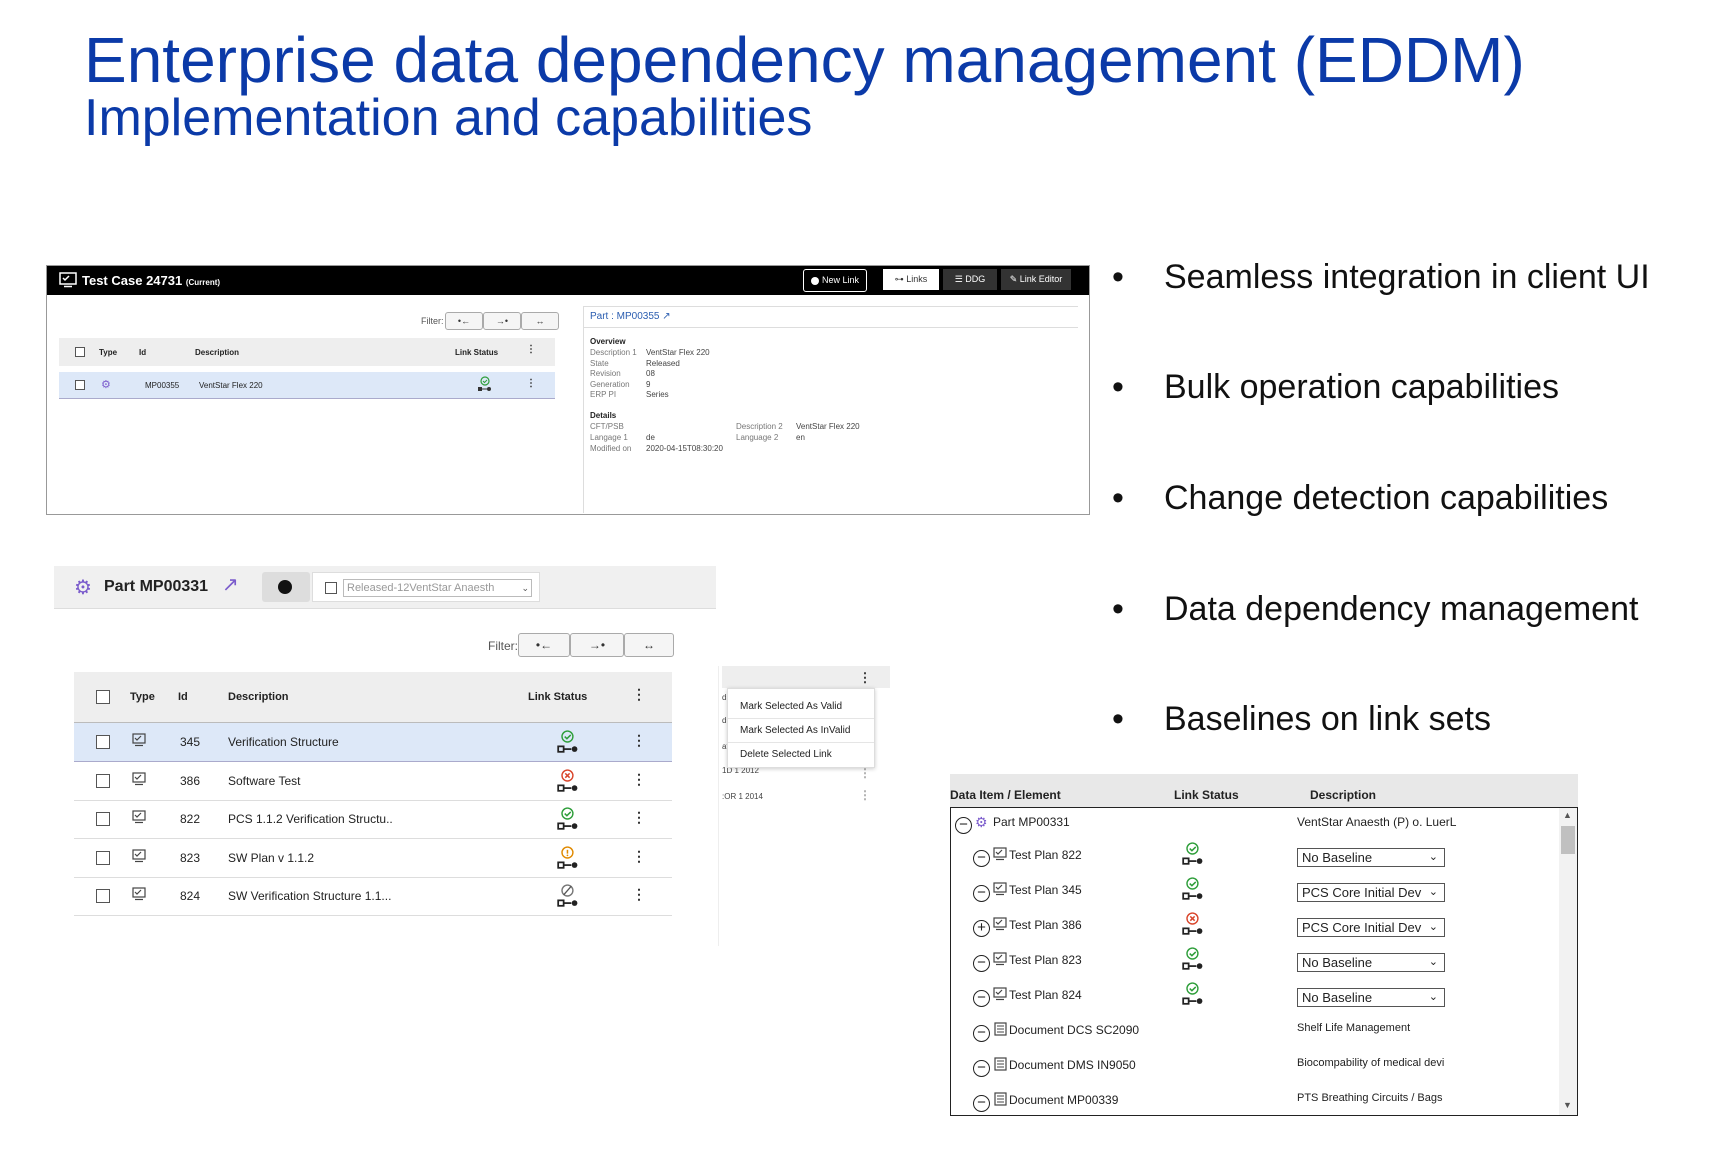 The width and height of the screenshot is (1736, 1152). I want to click on baseline-selector: Released-12VentStar Anaesth ⌄, so click(426, 587).